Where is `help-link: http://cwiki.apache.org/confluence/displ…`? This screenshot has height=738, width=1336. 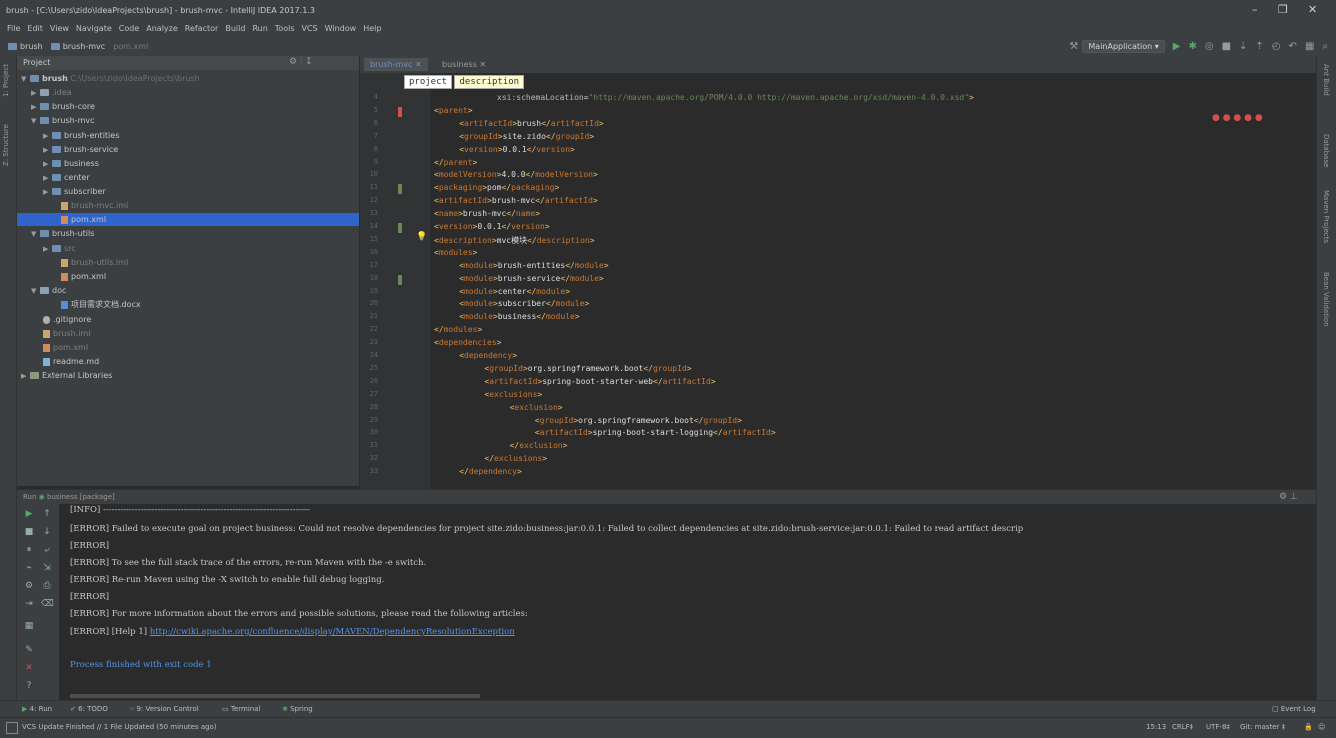 help-link: http://cwiki.apache.org/confluence/displ… is located at coordinates (332, 632).